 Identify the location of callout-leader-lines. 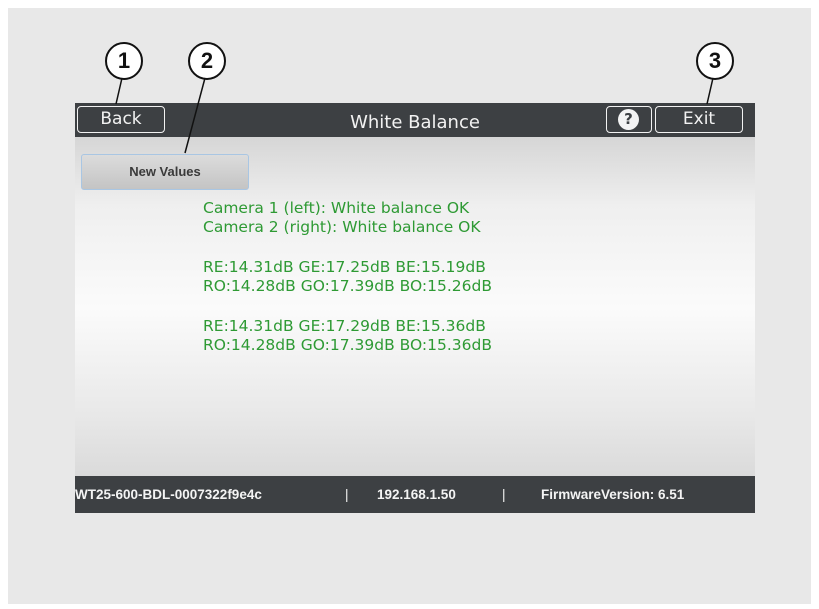
(414, 115).